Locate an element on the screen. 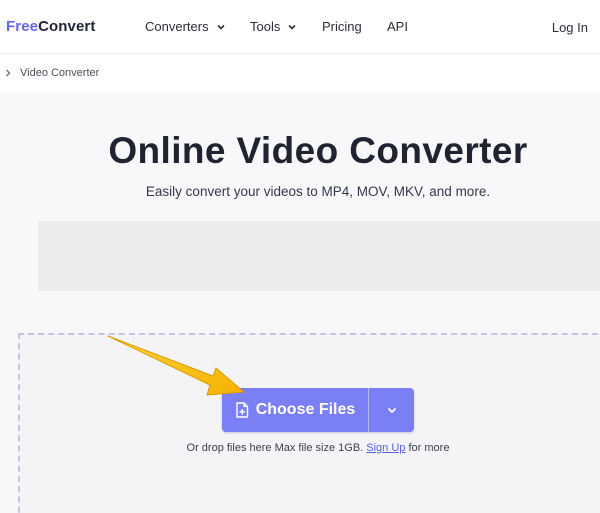 The width and height of the screenshot is (600, 513). choose-files-button-group: Choose Files is located at coordinates (318, 410).